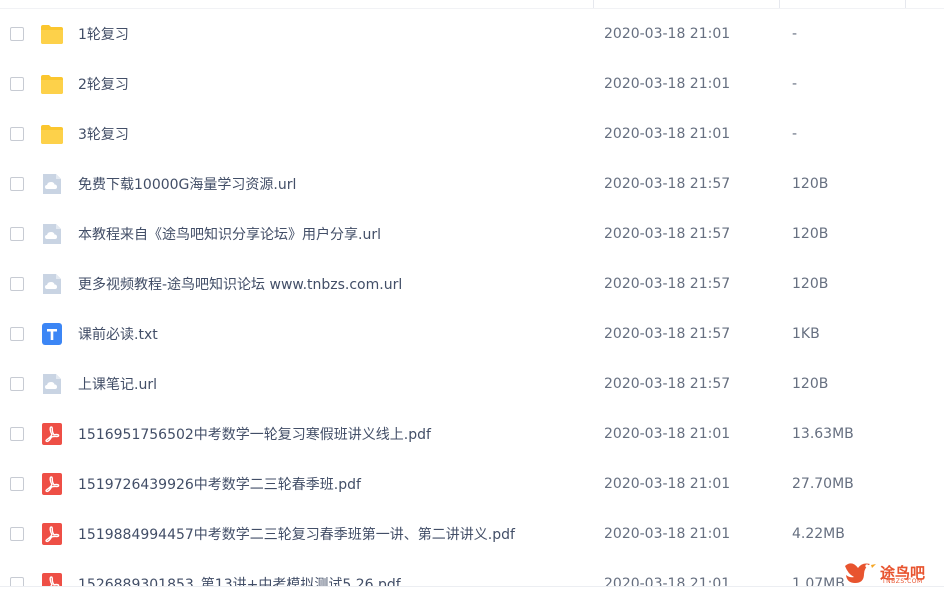 Image resolution: width=944 pixels, height=592 pixels. Describe the element at coordinates (103, 34) in the screenshot. I see `file-name: 1轮复习` at that location.